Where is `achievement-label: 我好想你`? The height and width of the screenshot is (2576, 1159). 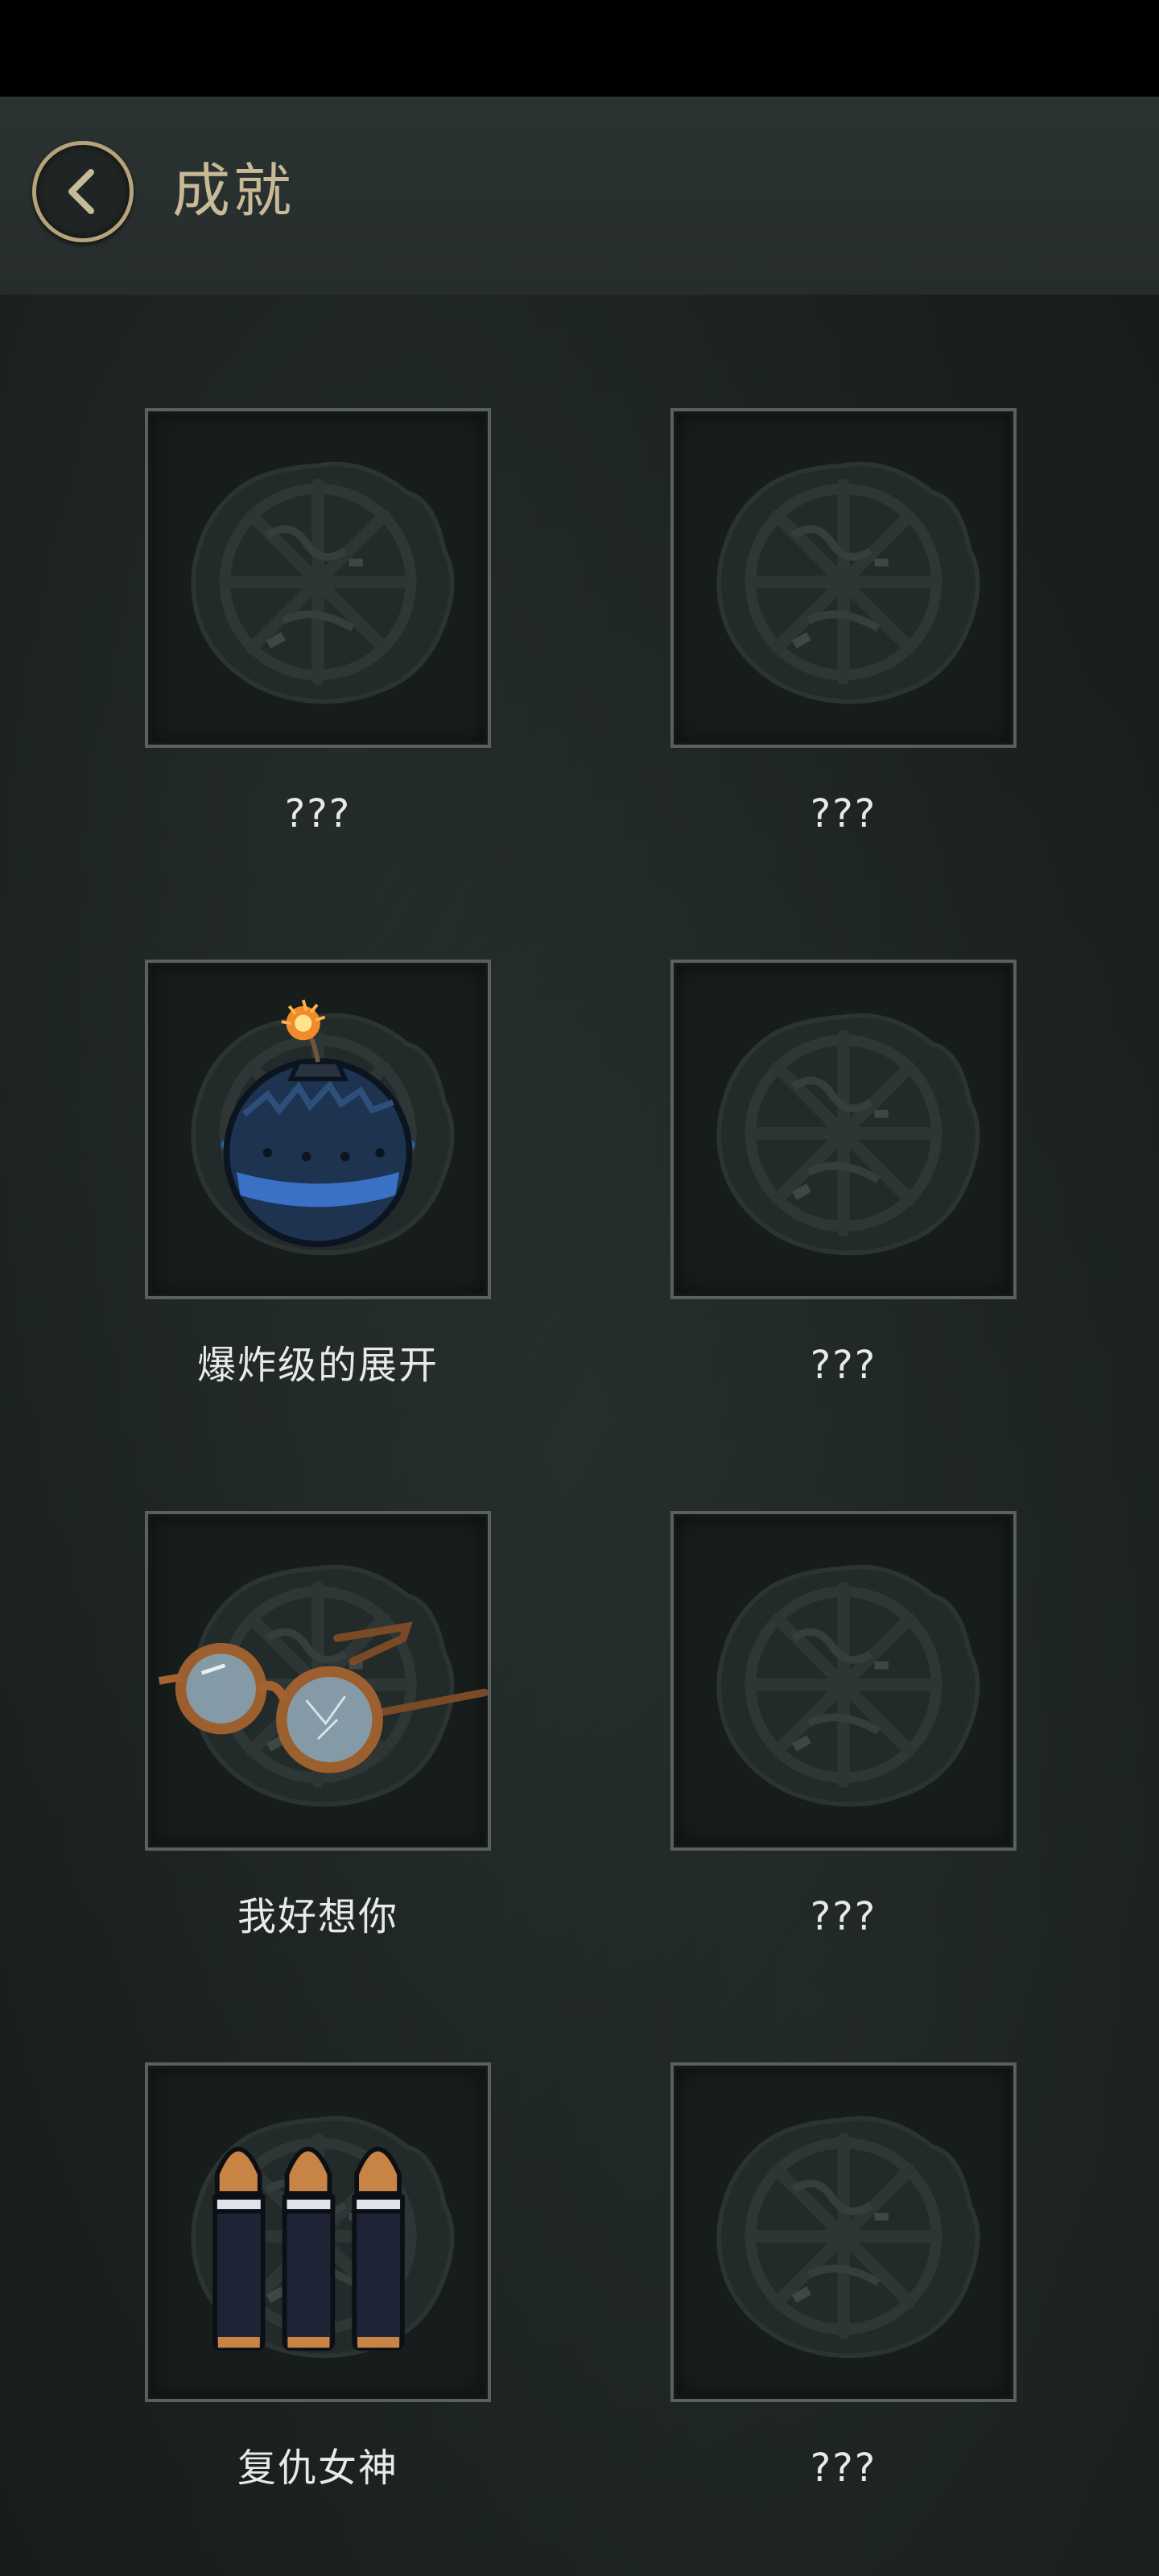 achievement-label: 我好想你 is located at coordinates (317, 1916).